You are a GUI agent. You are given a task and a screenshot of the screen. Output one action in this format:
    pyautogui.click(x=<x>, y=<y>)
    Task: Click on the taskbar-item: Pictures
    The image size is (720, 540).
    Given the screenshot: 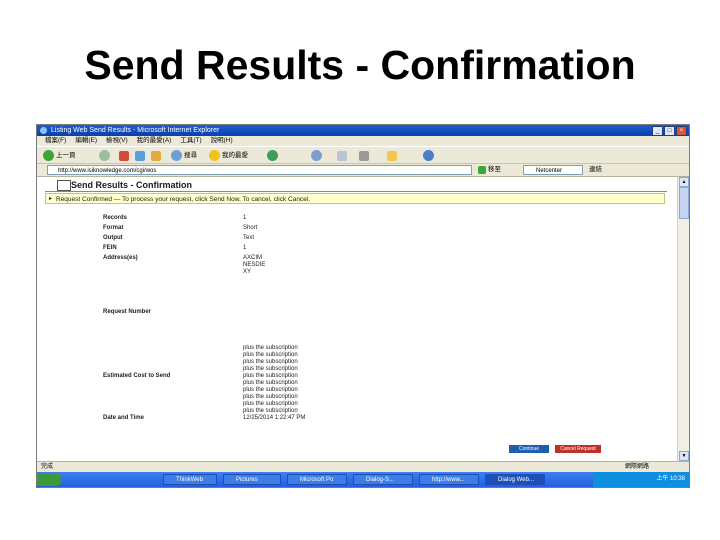 What is the action you would take?
    pyautogui.click(x=252, y=479)
    